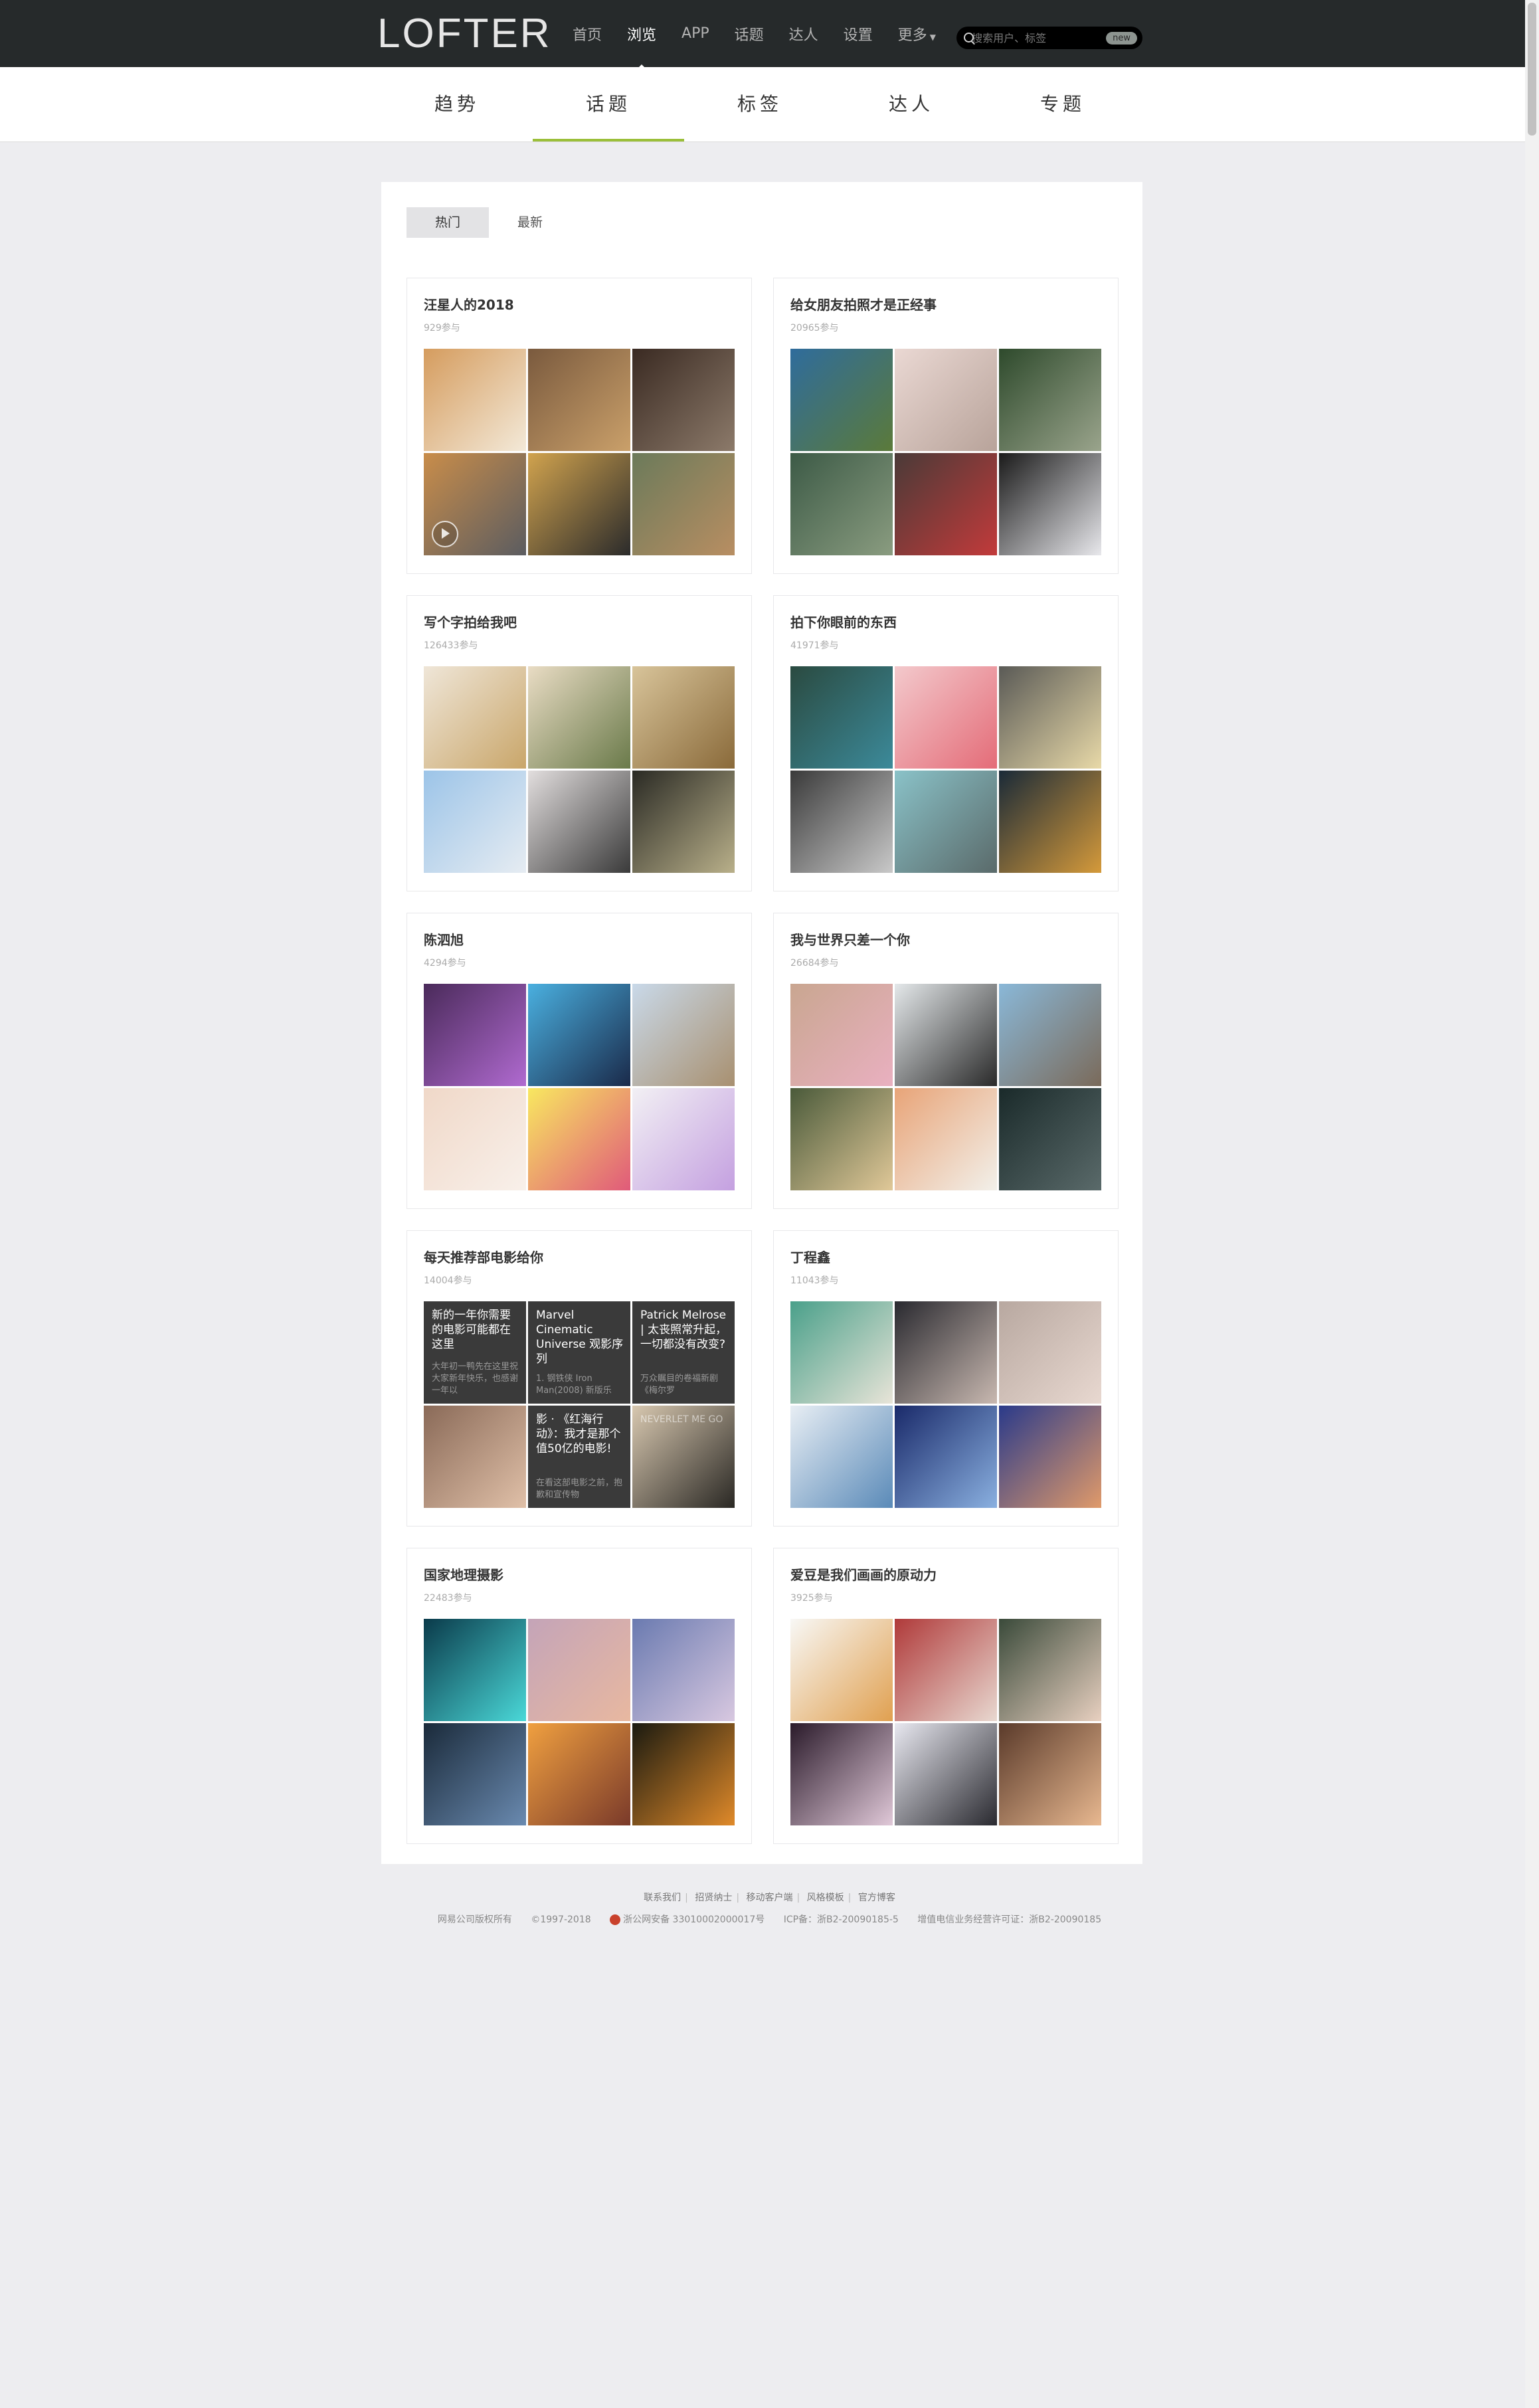 This screenshot has width=1539, height=2408. I want to click on nav-browse: 浏览, so click(641, 46).